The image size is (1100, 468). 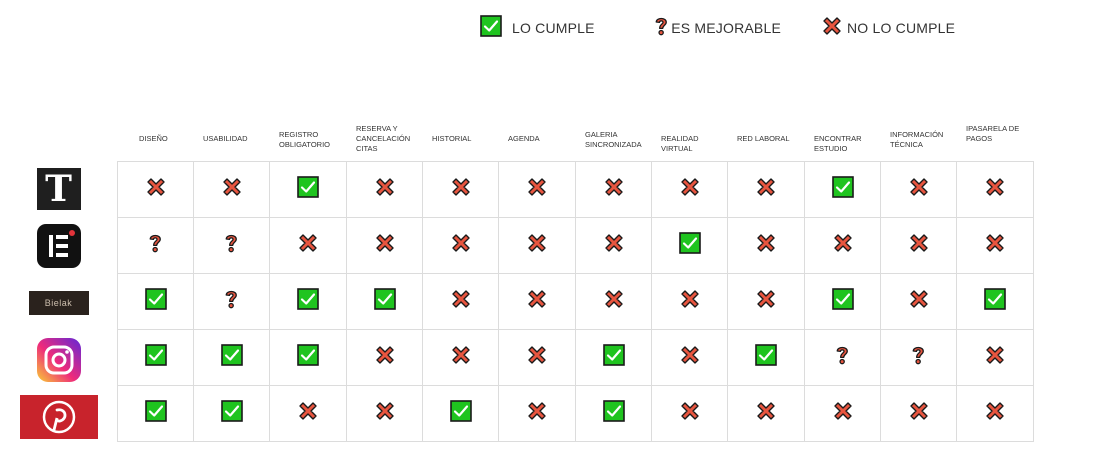 I want to click on bielak-logo-slot: Bielak, so click(x=58, y=303).